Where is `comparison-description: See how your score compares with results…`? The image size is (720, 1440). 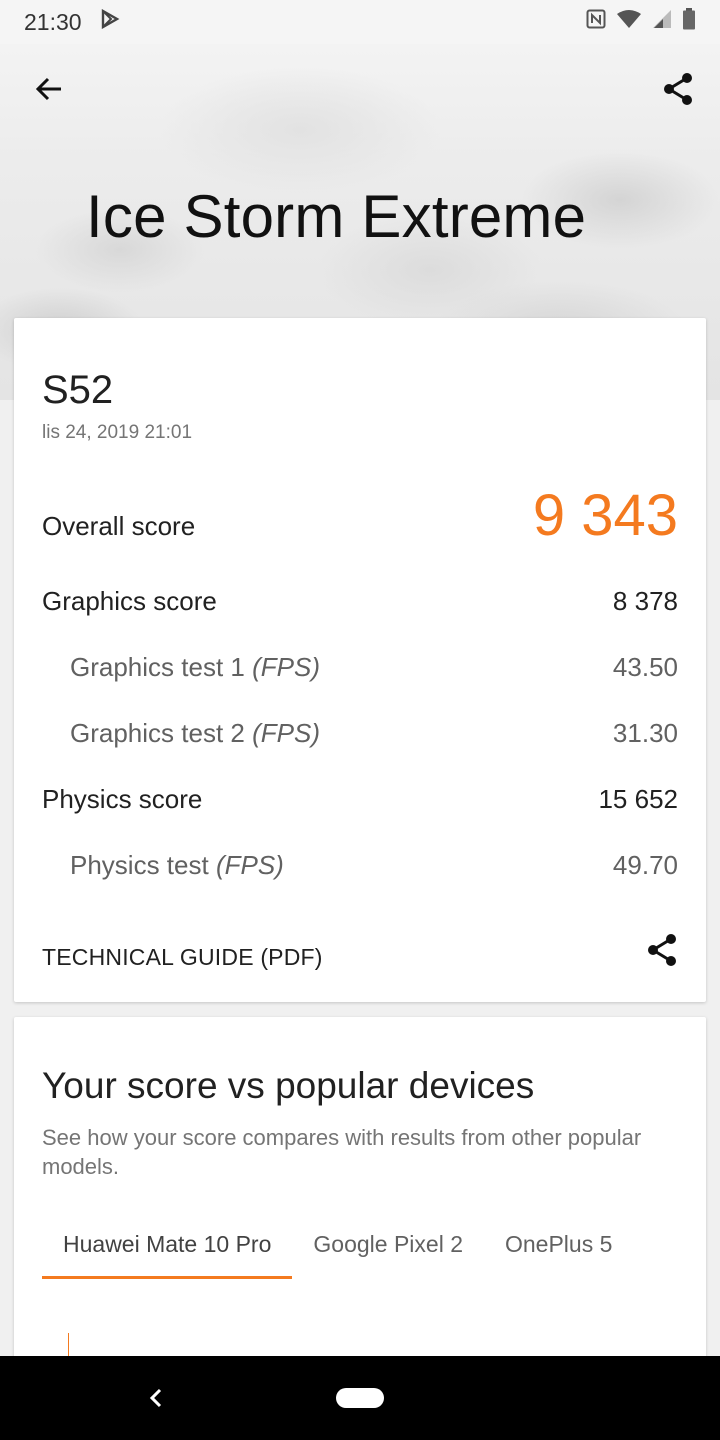 comparison-description: See how your score compares with results… is located at coordinates (342, 1152).